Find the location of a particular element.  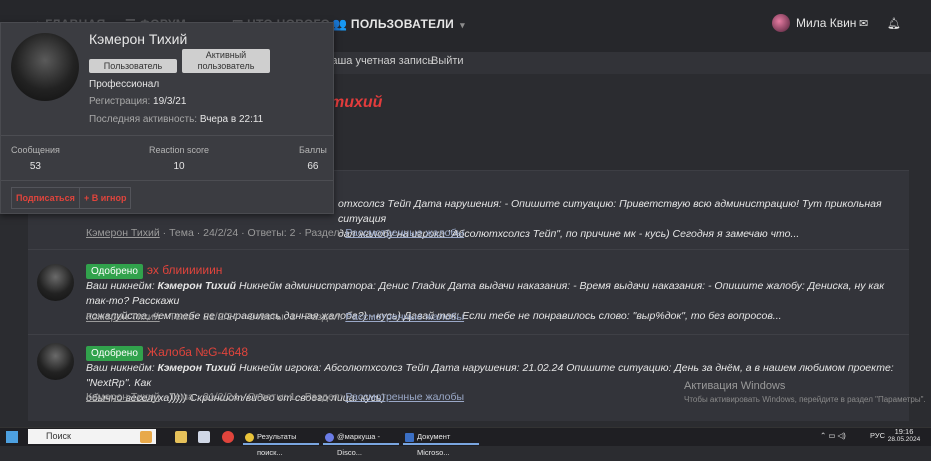

follow-button: Подписаться is located at coordinates (45, 198).